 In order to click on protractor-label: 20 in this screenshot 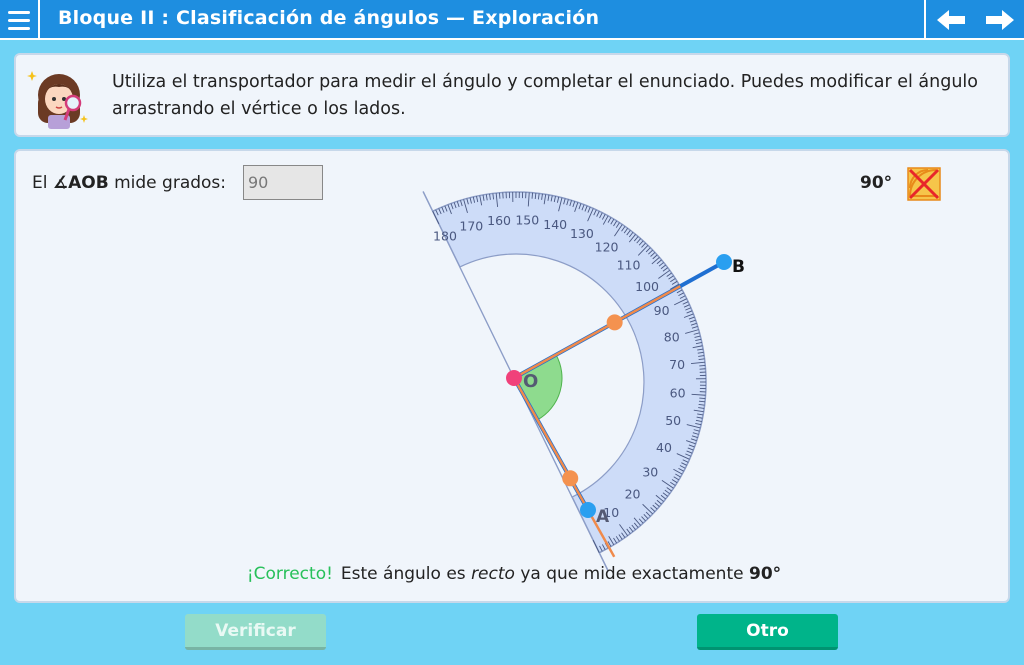, I will do `click(633, 494)`.